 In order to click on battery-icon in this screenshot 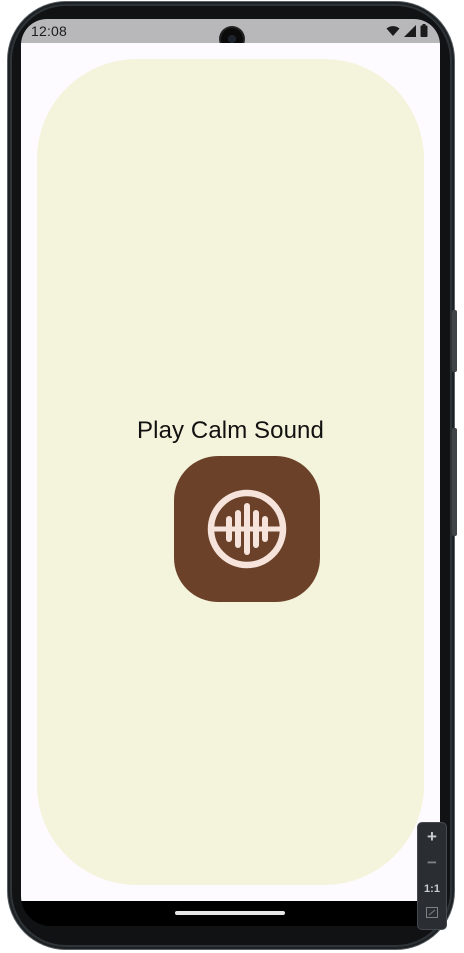, I will do `click(424, 30)`.